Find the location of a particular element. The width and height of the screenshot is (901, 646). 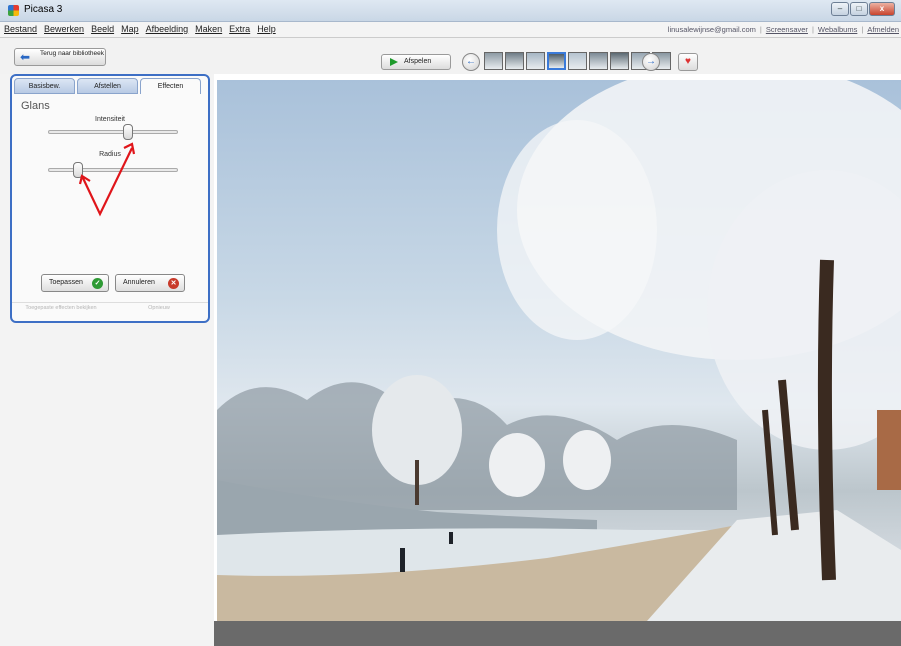

menu-maken: Maken is located at coordinates (208, 29).